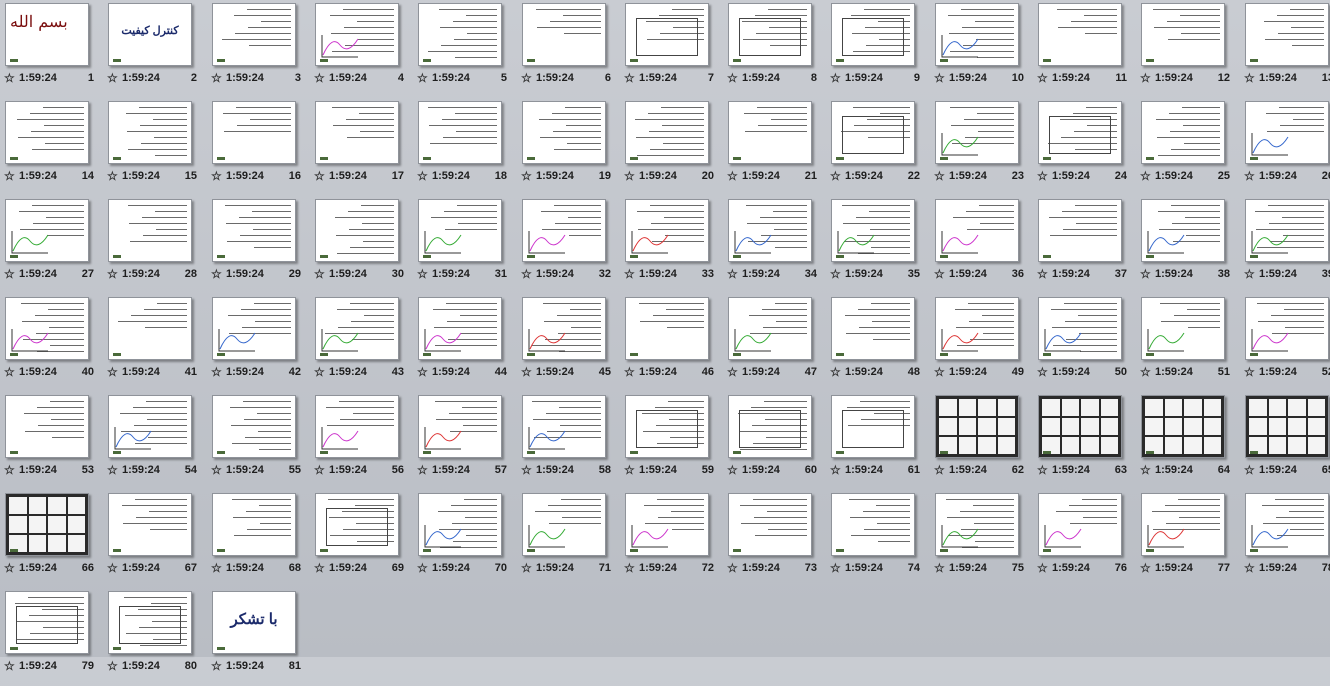  Describe the element at coordinates (154, 49) in the screenshot. I see `slide-thumbnail: کنترل کیفیت ☆ 1:59:24 2` at that location.